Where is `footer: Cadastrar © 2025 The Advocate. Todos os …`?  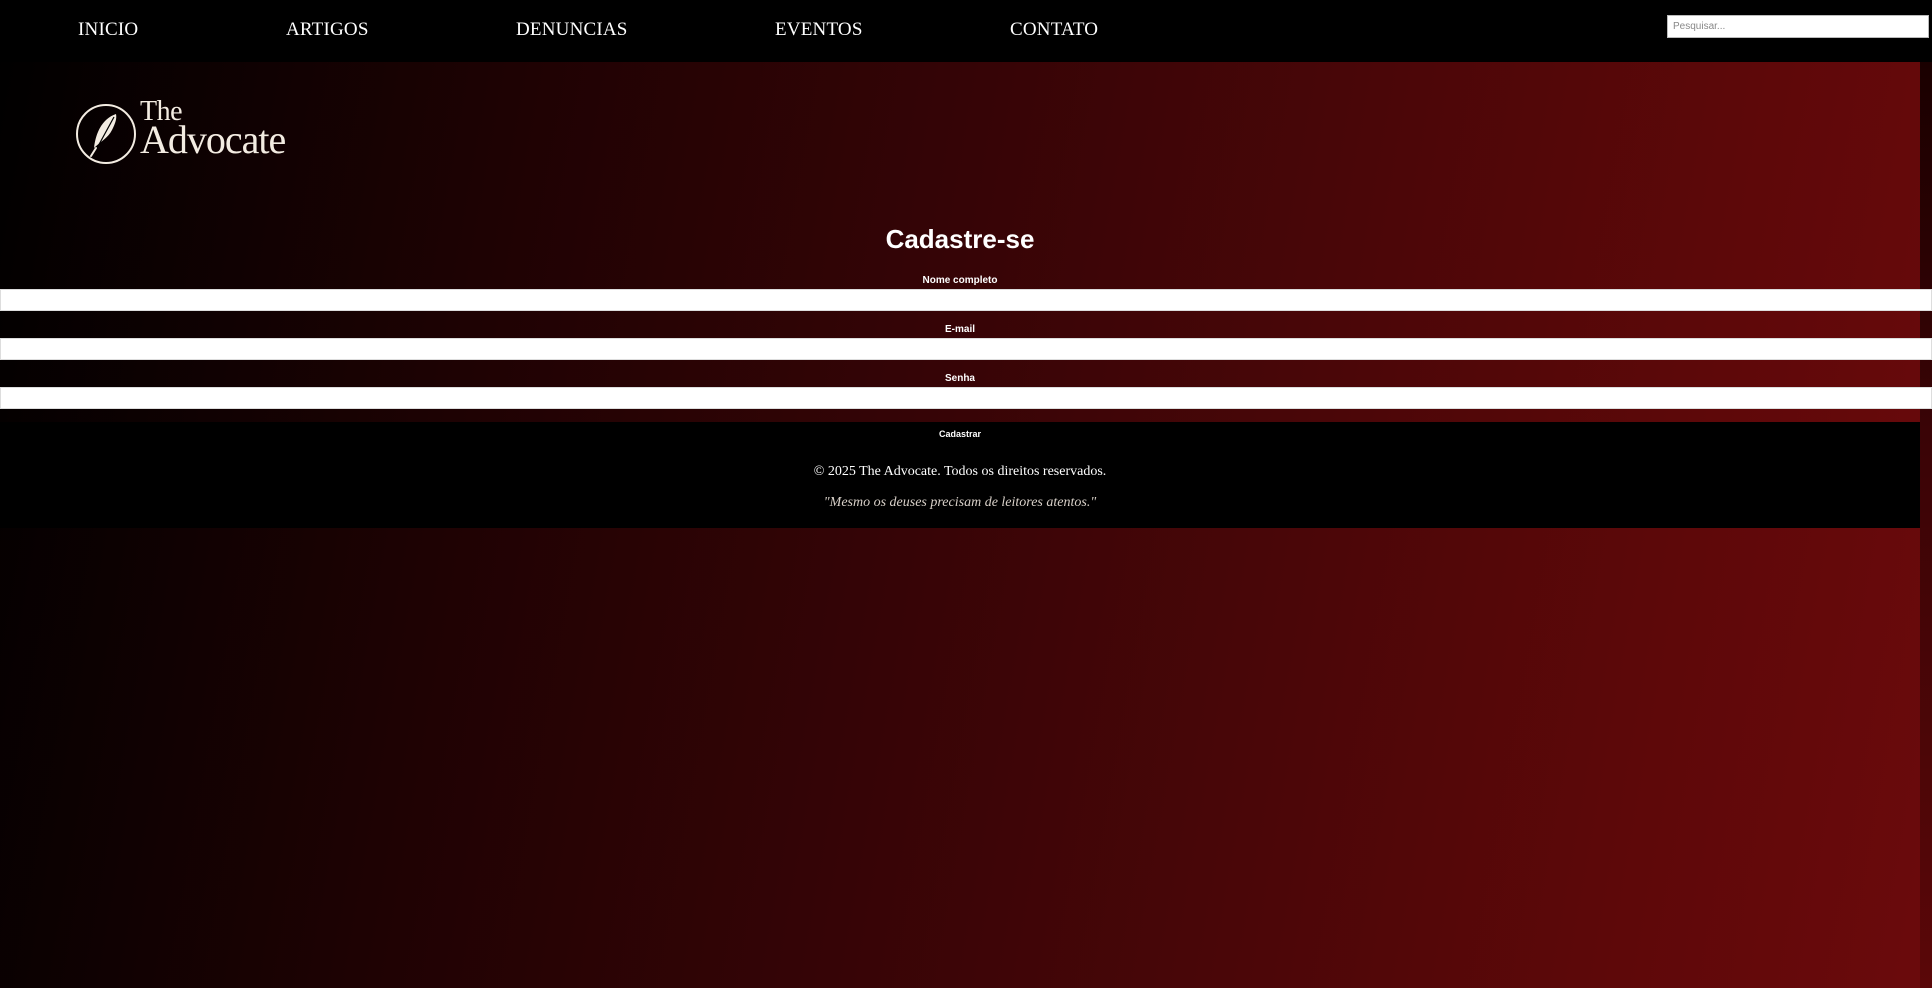 footer: Cadastrar © 2025 The Advocate. Todos os … is located at coordinates (960, 475).